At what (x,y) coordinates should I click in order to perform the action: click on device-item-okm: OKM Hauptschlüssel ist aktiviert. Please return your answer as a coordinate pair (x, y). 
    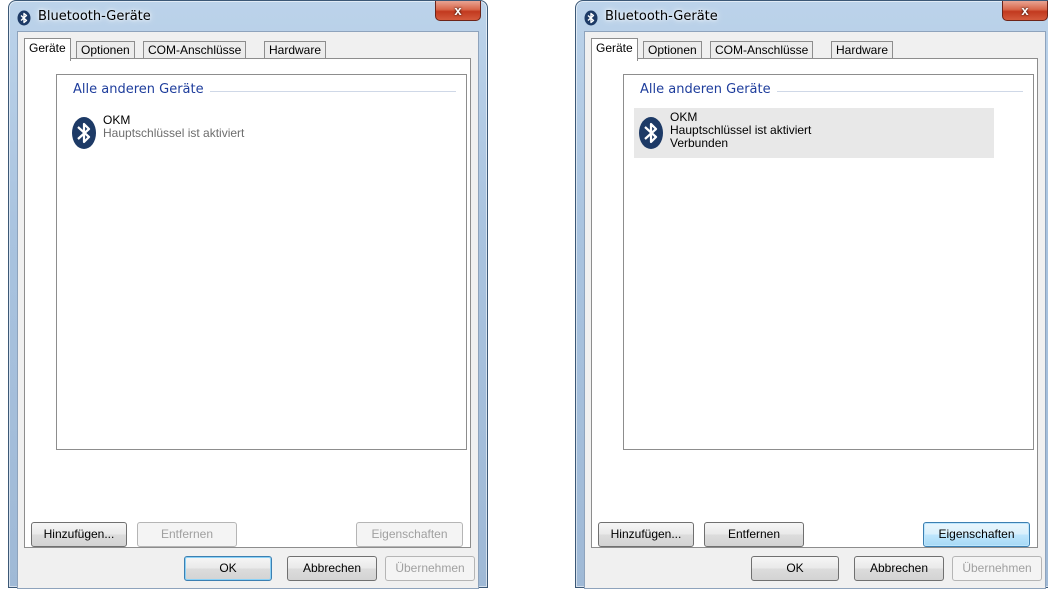
    Looking at the image, I should click on (247, 133).